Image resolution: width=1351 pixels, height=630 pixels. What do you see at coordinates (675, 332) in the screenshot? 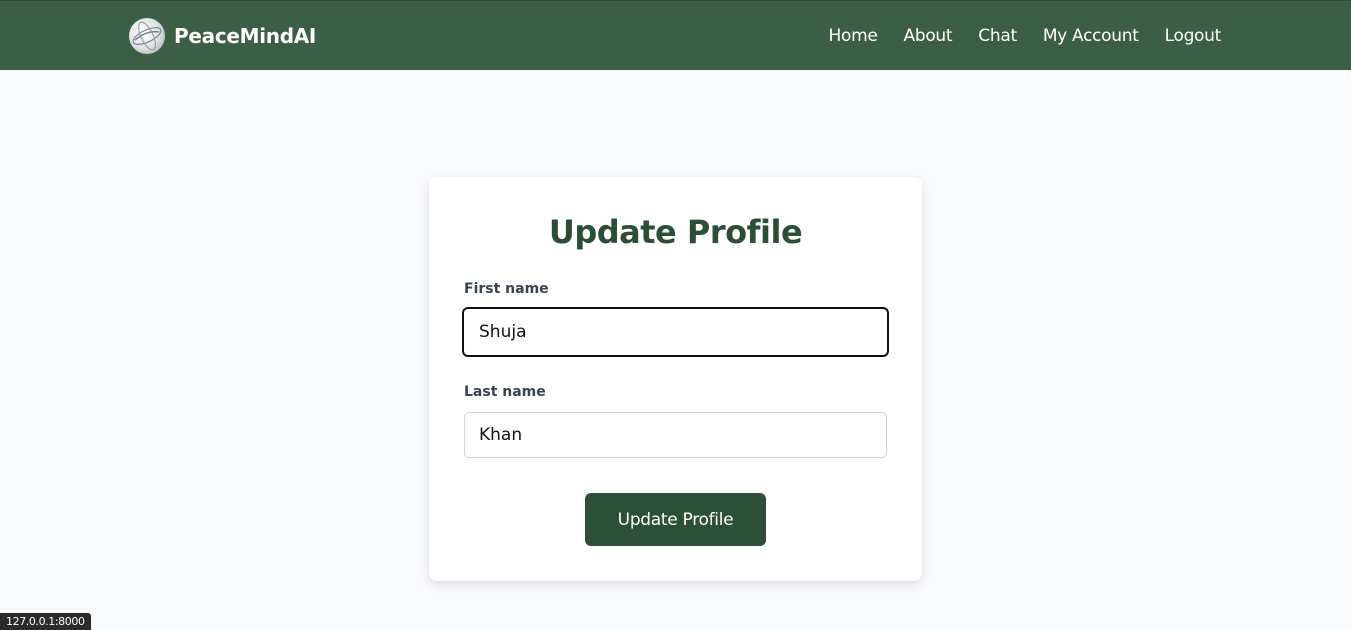
I see `first-name-input` at bounding box center [675, 332].